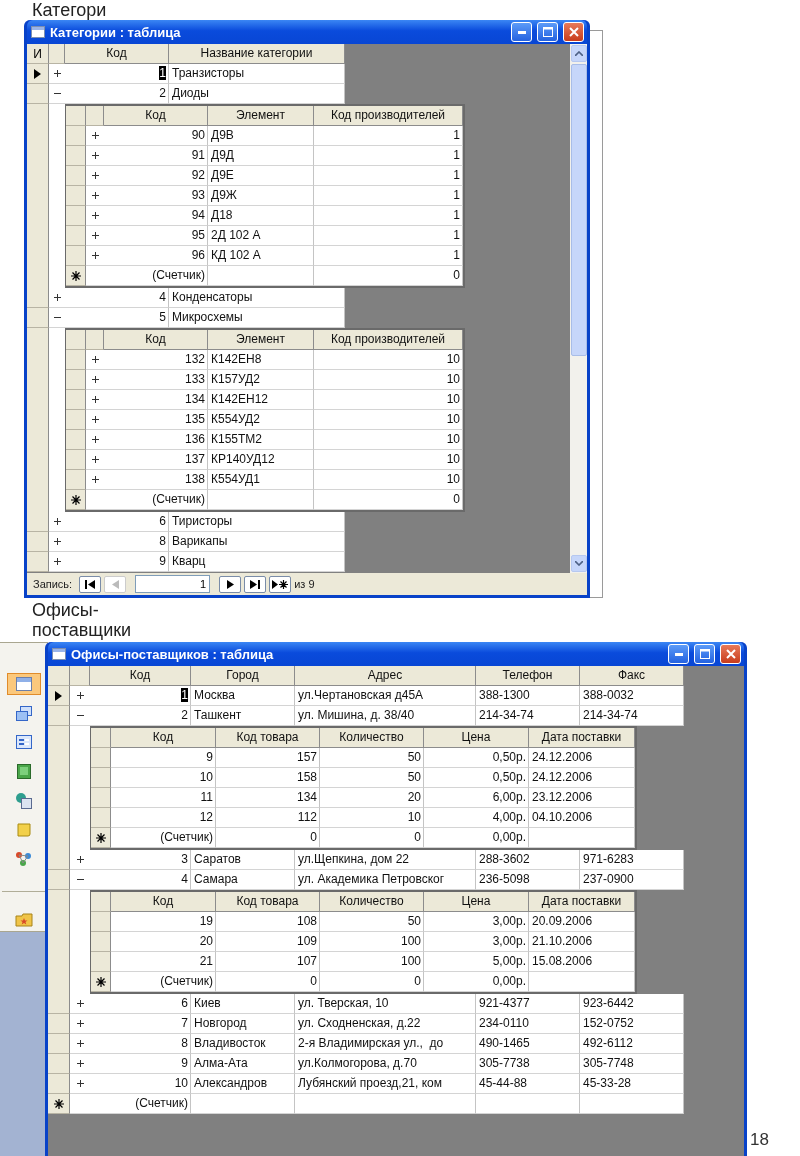 Image resolution: width=800 pixels, height=1156 pixels. What do you see at coordinates (156, 480) in the screenshot?
I see `table-cell: 138` at bounding box center [156, 480].